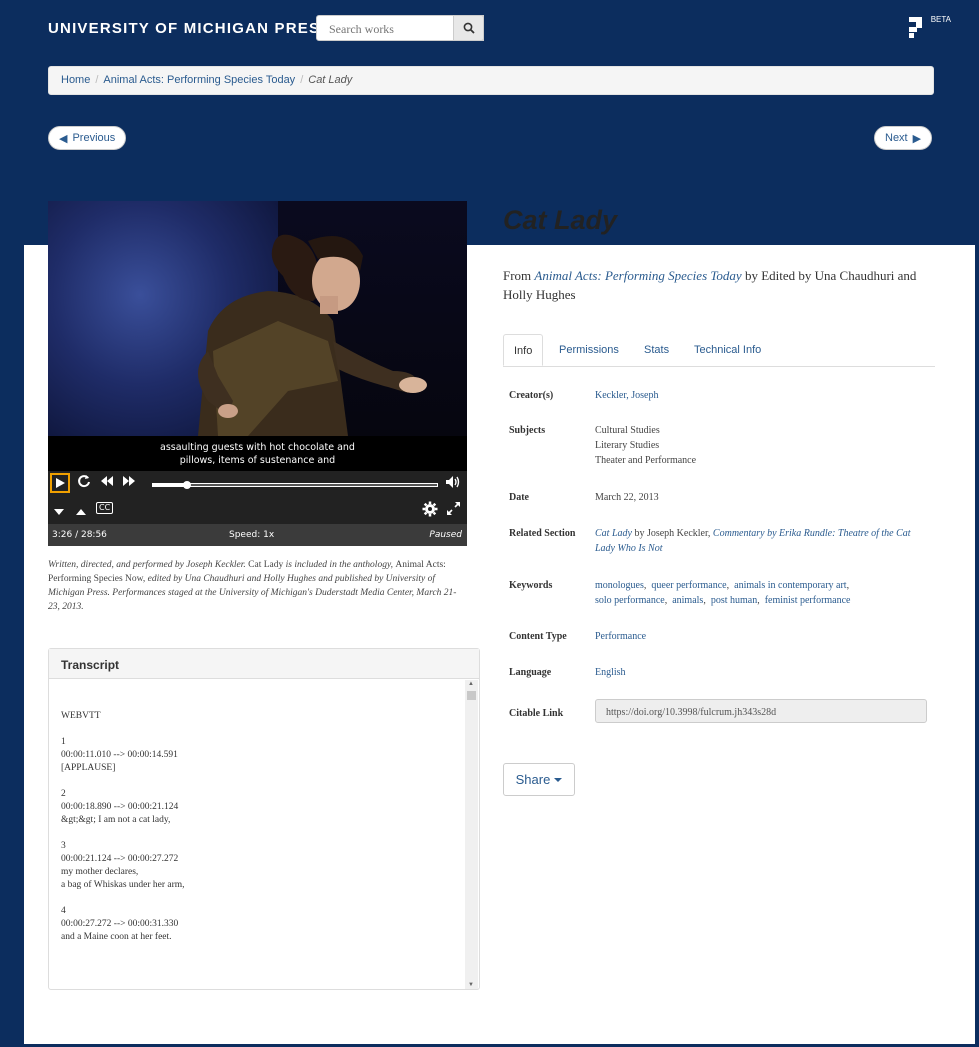 This screenshot has width=979, height=1047. What do you see at coordinates (471, 985) in the screenshot?
I see `scroll-down-icon: ▼` at bounding box center [471, 985].